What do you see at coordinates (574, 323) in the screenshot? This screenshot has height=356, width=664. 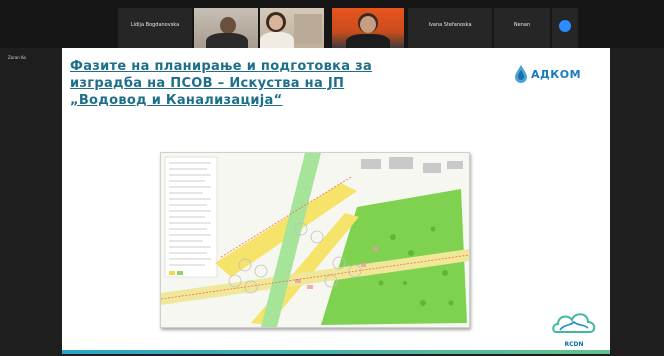 I see `rcdn-logo-icon` at bounding box center [574, 323].